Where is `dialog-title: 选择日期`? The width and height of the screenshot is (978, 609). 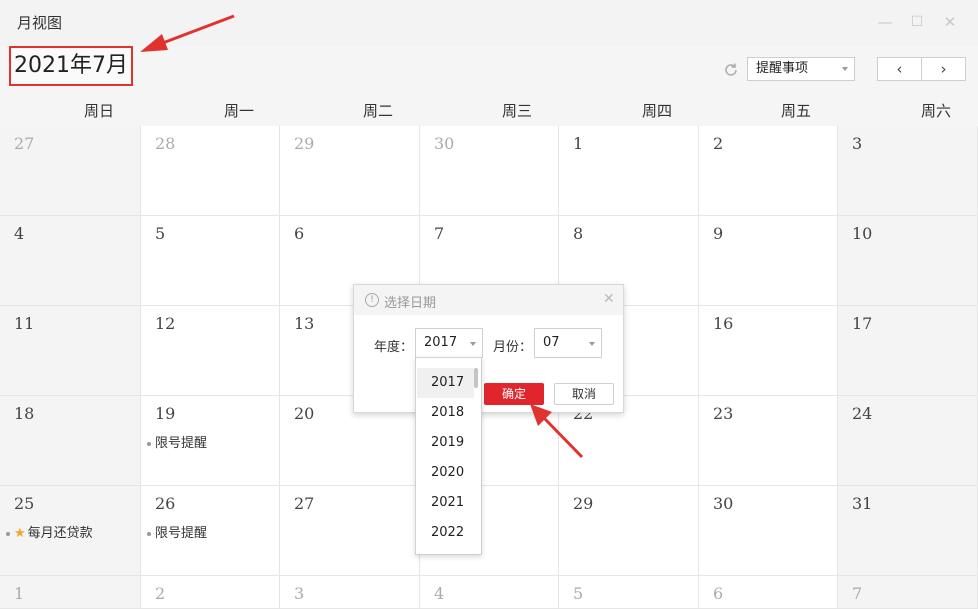 dialog-title: 选择日期 is located at coordinates (410, 303).